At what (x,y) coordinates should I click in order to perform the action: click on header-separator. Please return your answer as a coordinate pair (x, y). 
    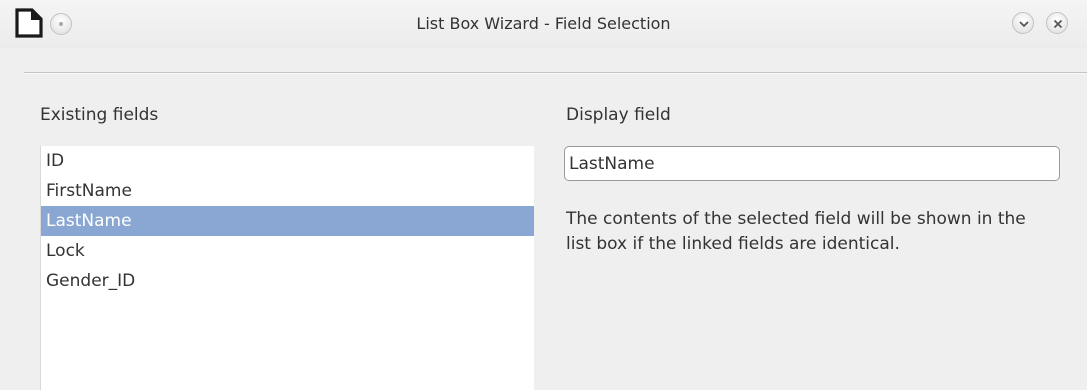
    Looking at the image, I should click on (555, 73).